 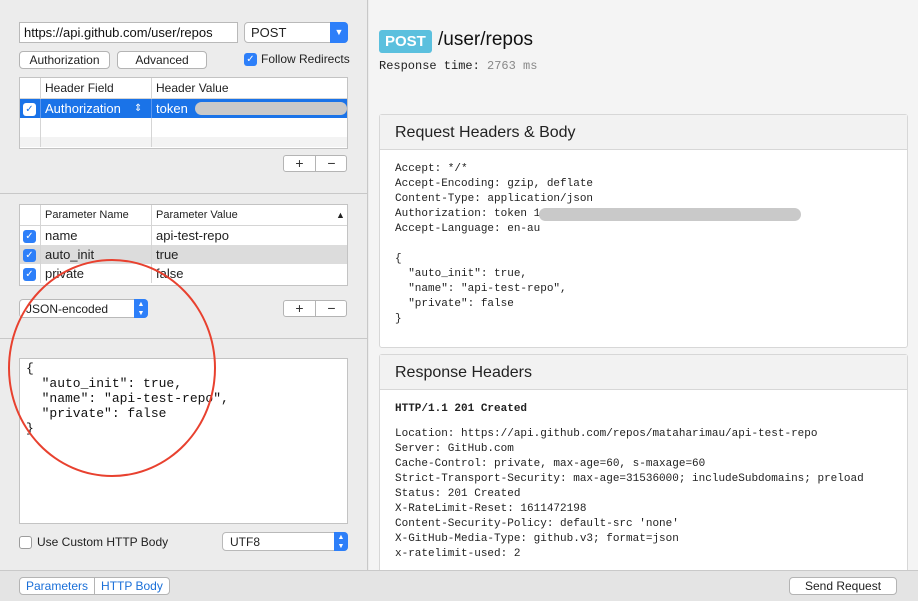 What do you see at coordinates (57, 586) in the screenshot?
I see `tab-parameters: Parameters` at bounding box center [57, 586].